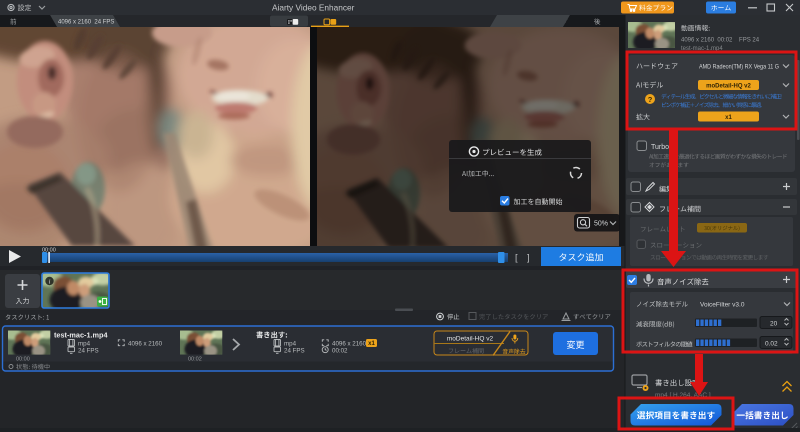 This screenshot has width=800, height=432. I want to click on svg-text: 4096 x 2160 00:02 FPS 24, so click(720, 41).